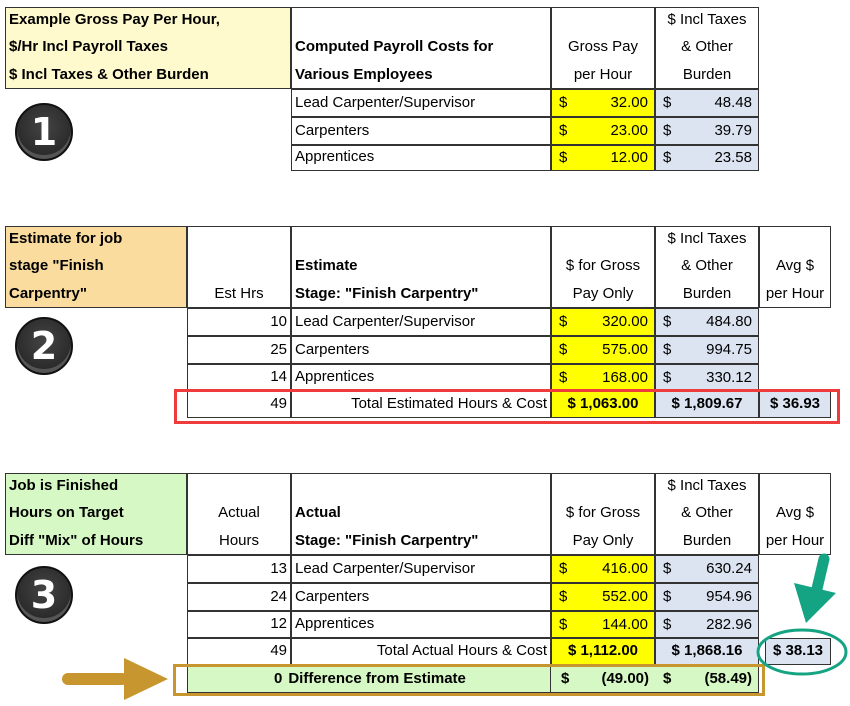 This screenshot has width=850, height=706. I want to click on step-2-badge-icon: 2, so click(44, 346).